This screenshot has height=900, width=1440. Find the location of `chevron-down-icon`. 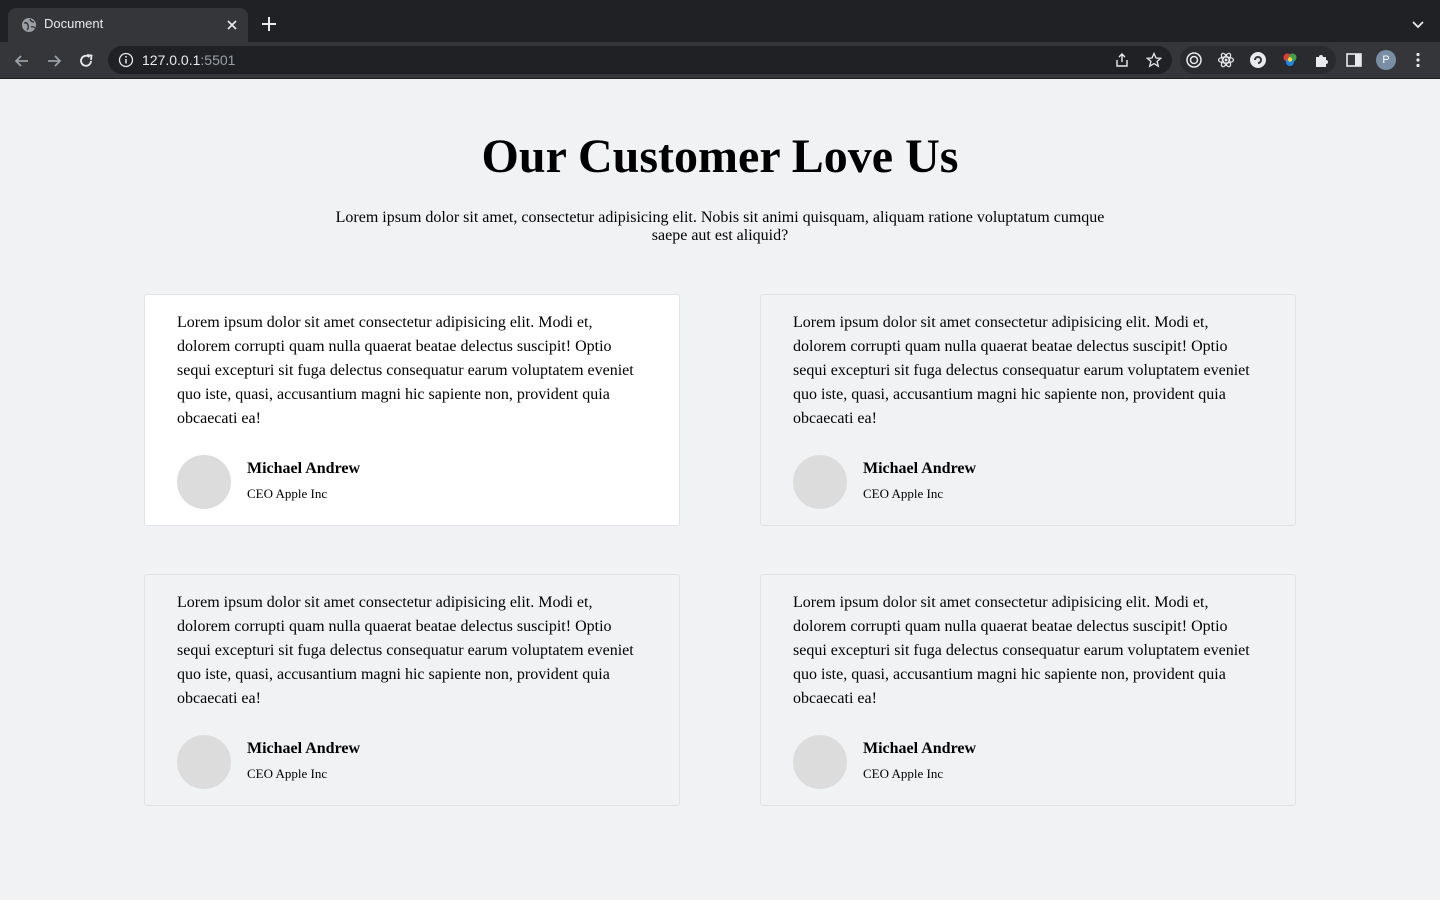

chevron-down-icon is located at coordinates (1418, 24).